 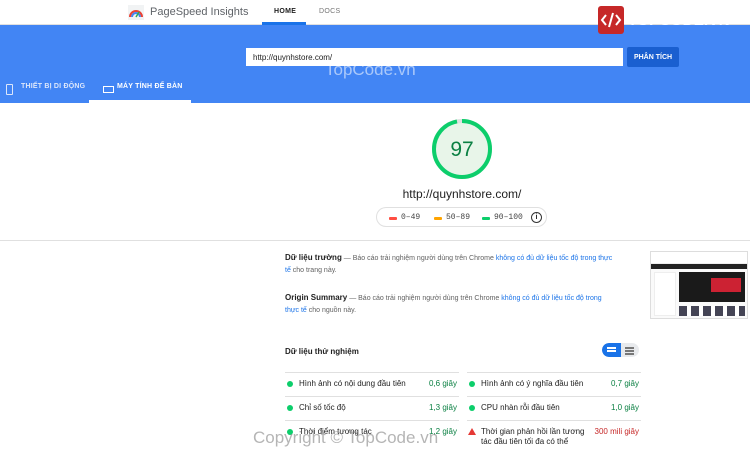 I want to click on tested-url: http://quynhstore.com/, so click(x=462, y=194).